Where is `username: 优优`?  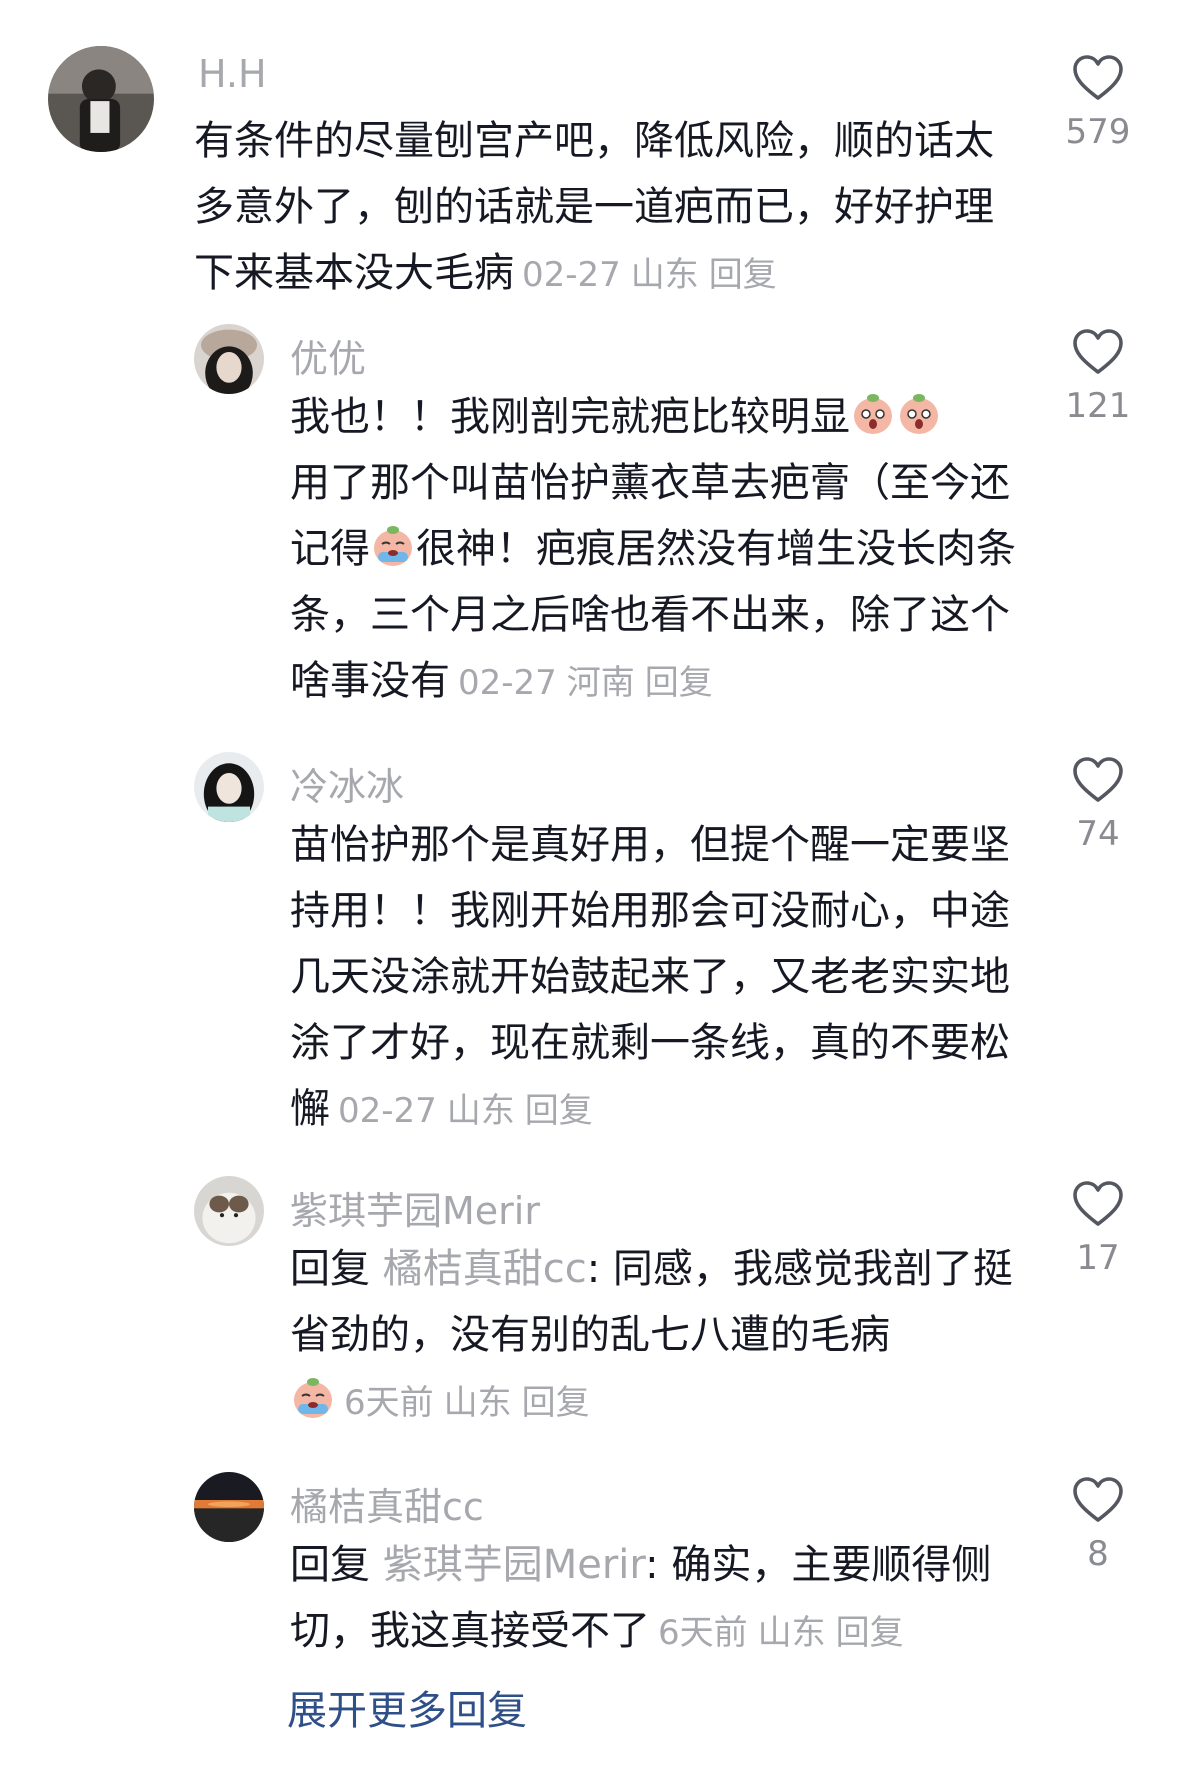
username: 优优 is located at coordinates (328, 355).